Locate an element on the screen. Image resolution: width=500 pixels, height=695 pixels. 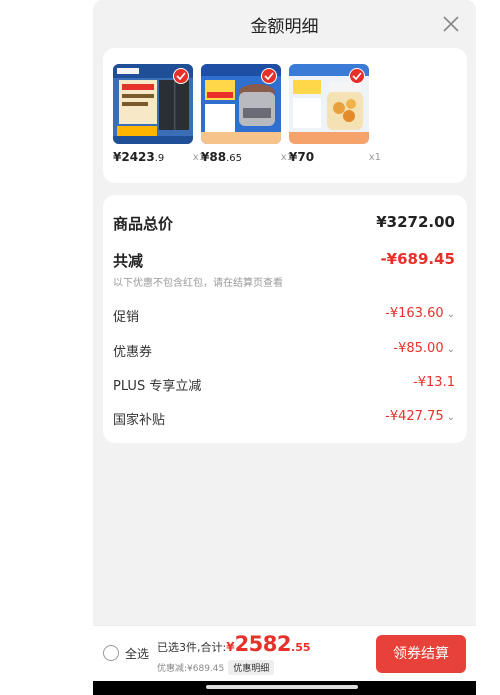
discount-value: -¥689.45 is located at coordinates (417, 259).